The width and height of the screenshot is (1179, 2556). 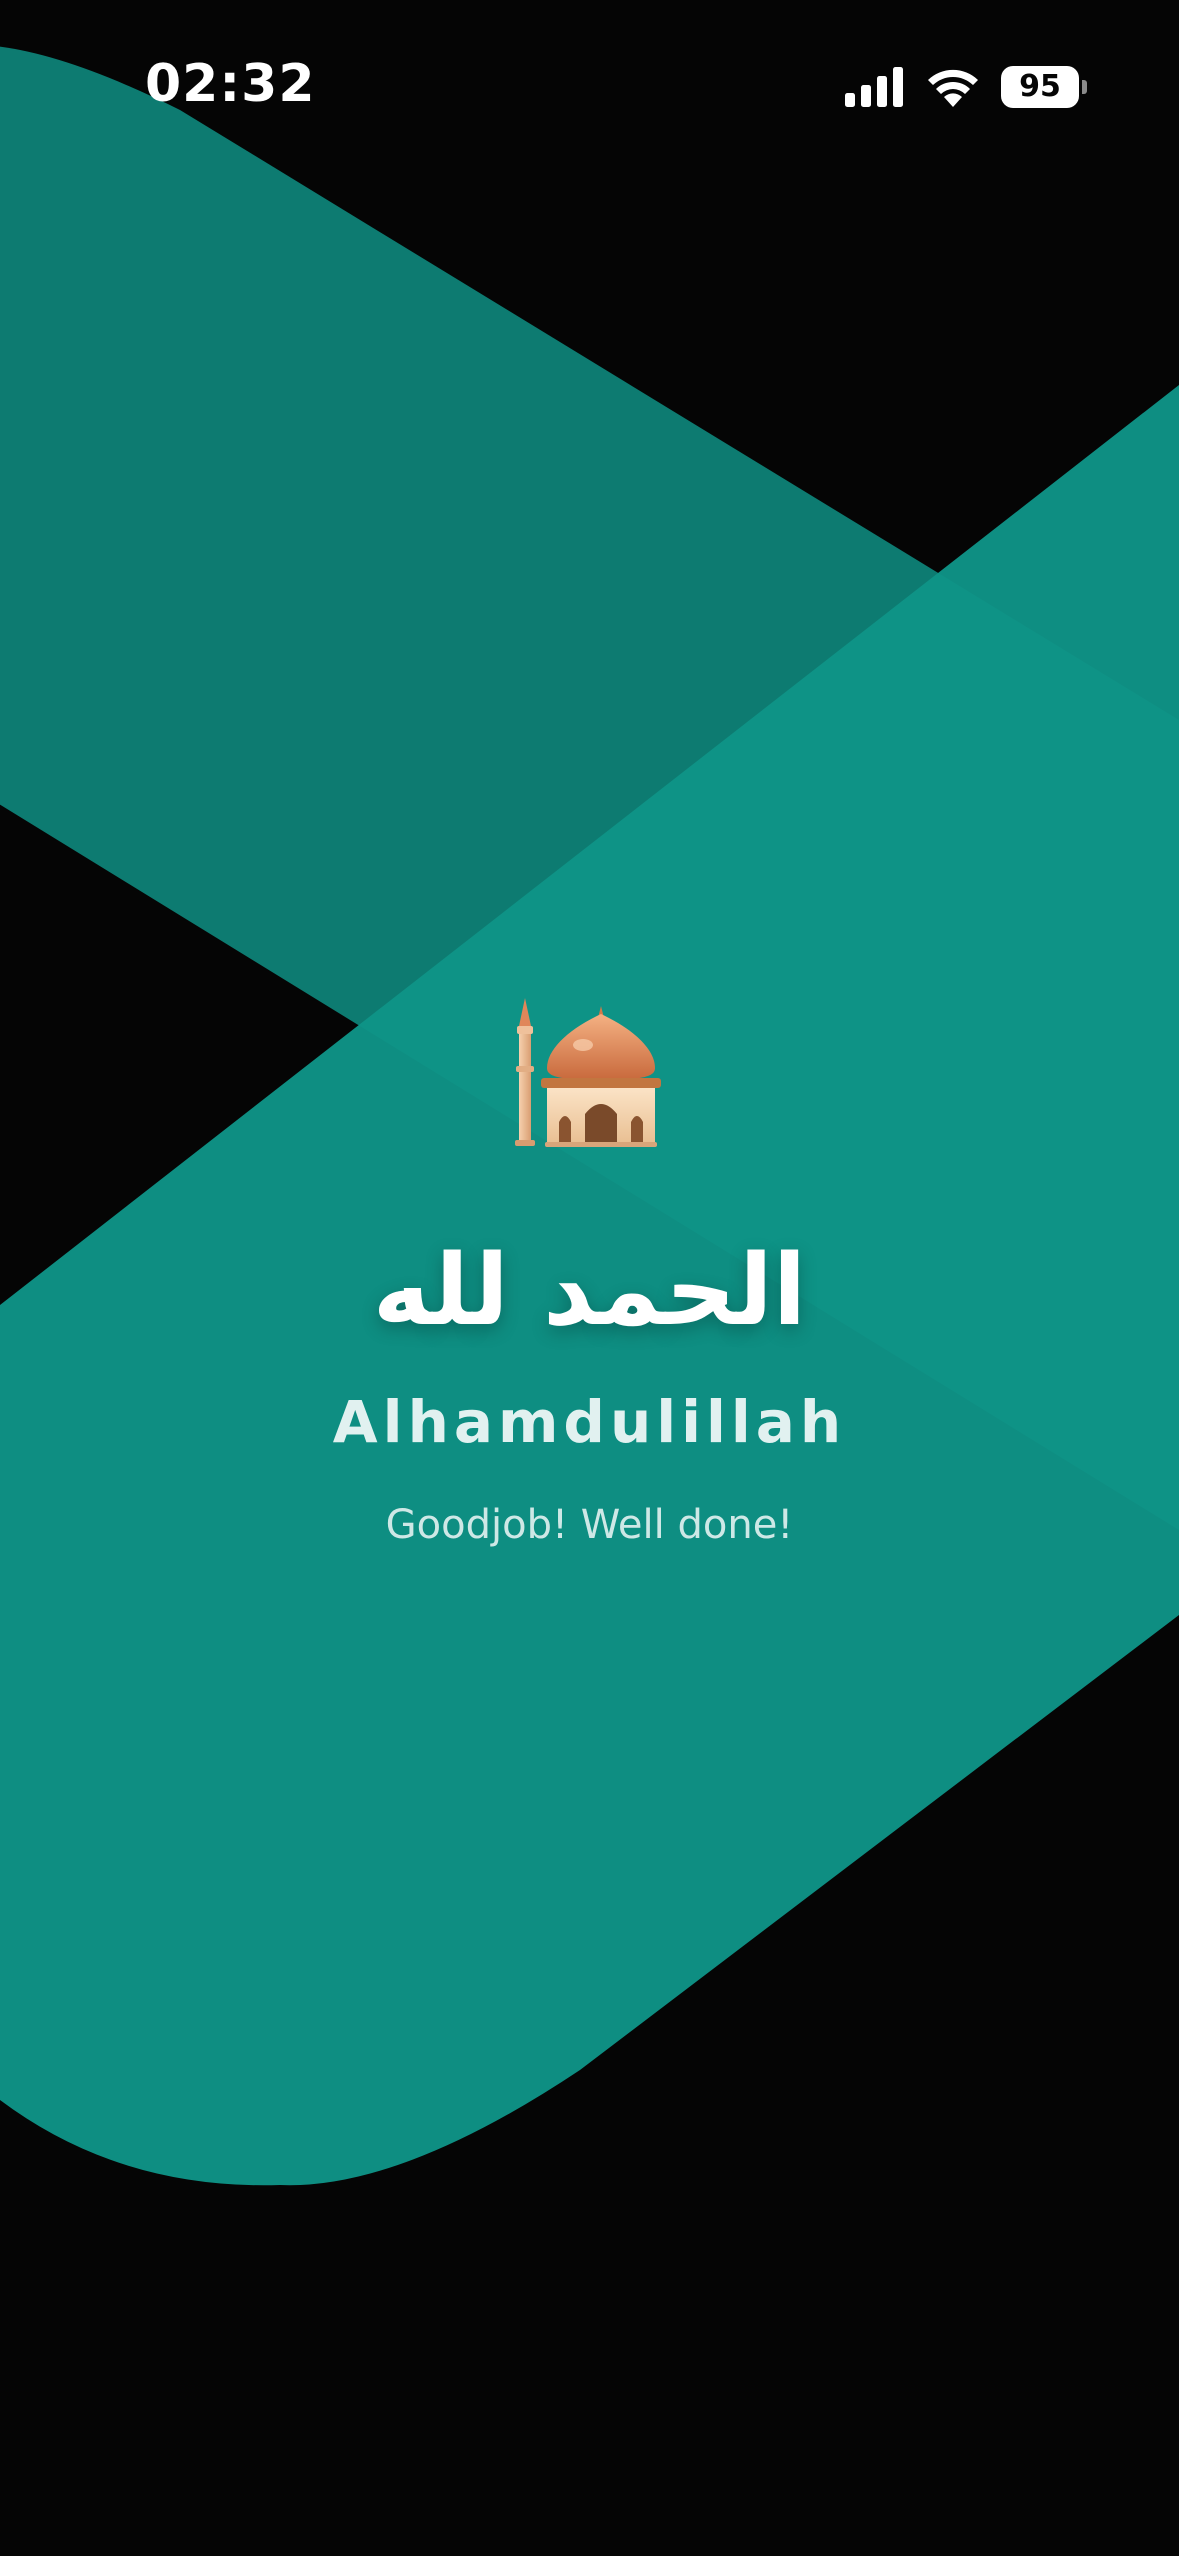 I want to click on status-icons: 95, so click(x=966, y=87).